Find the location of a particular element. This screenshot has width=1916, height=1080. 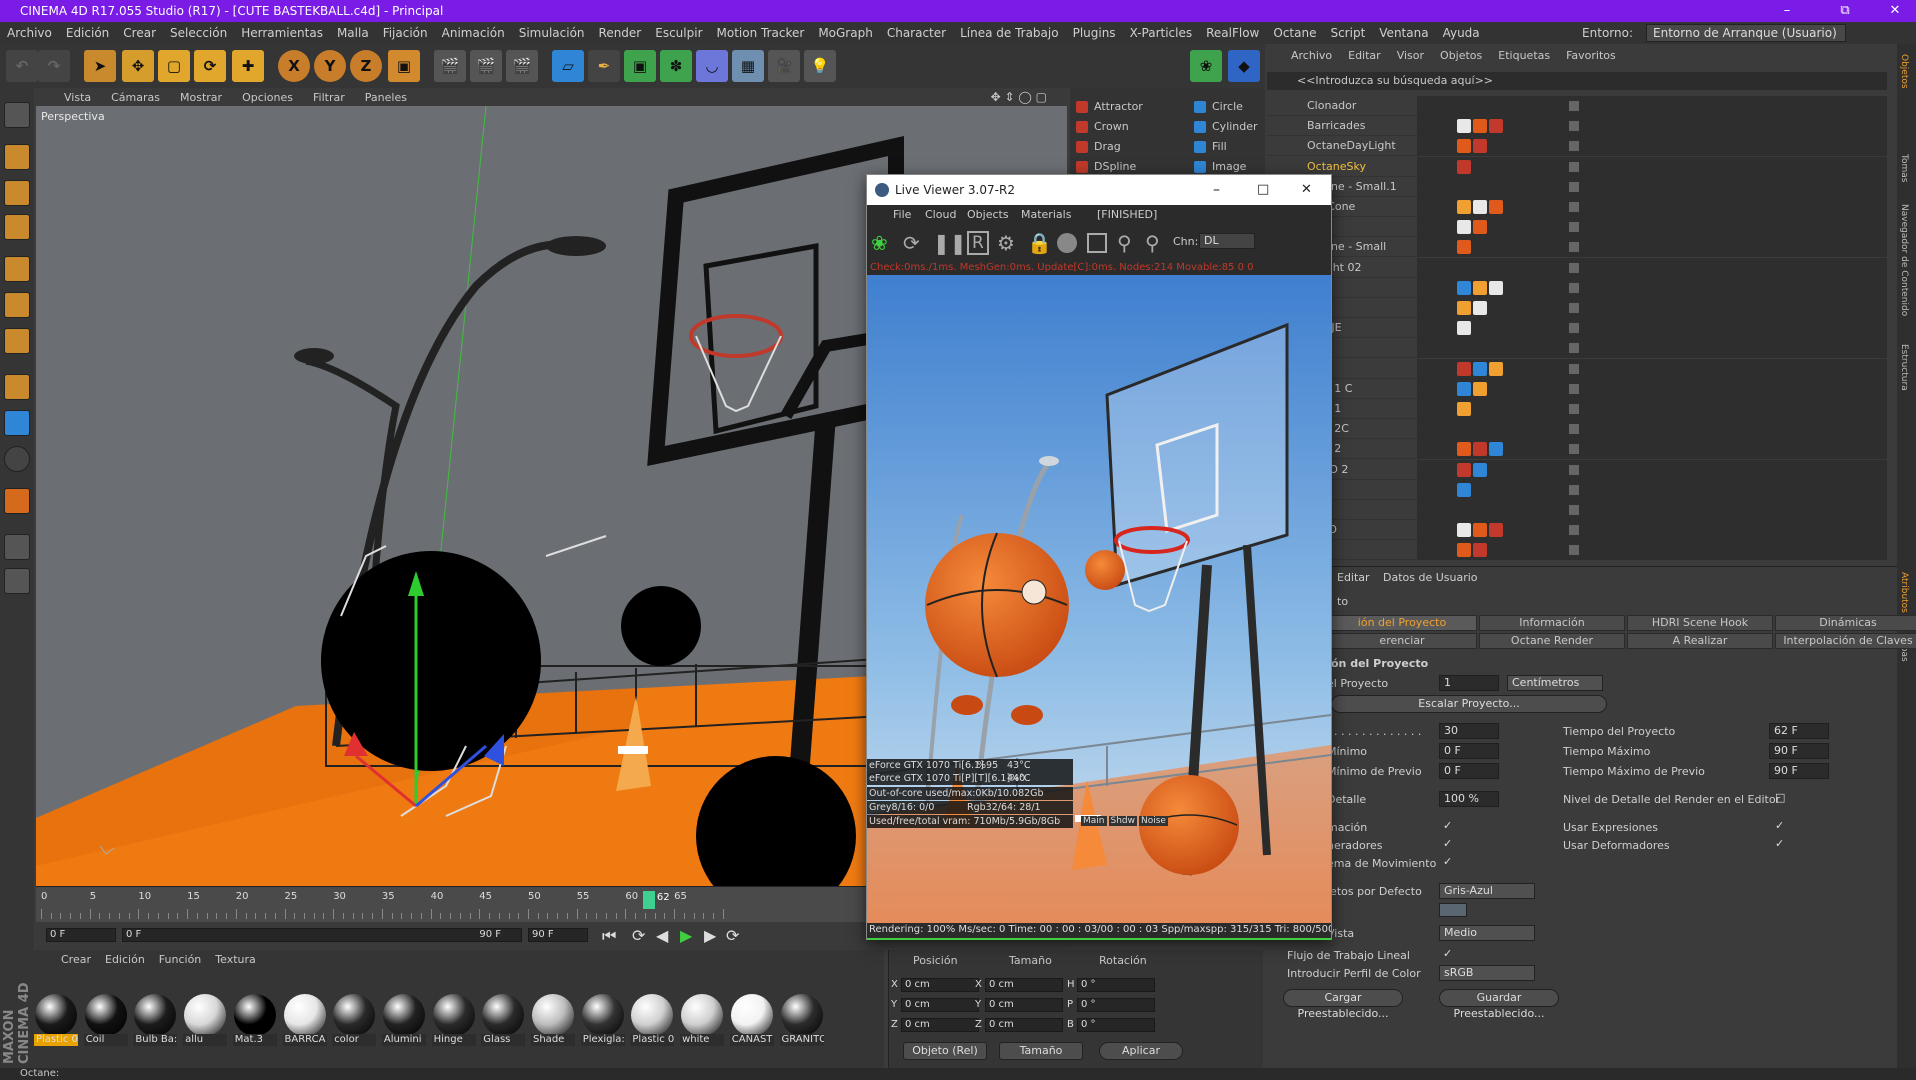

record-icon: ⟳ is located at coordinates (732, 935).